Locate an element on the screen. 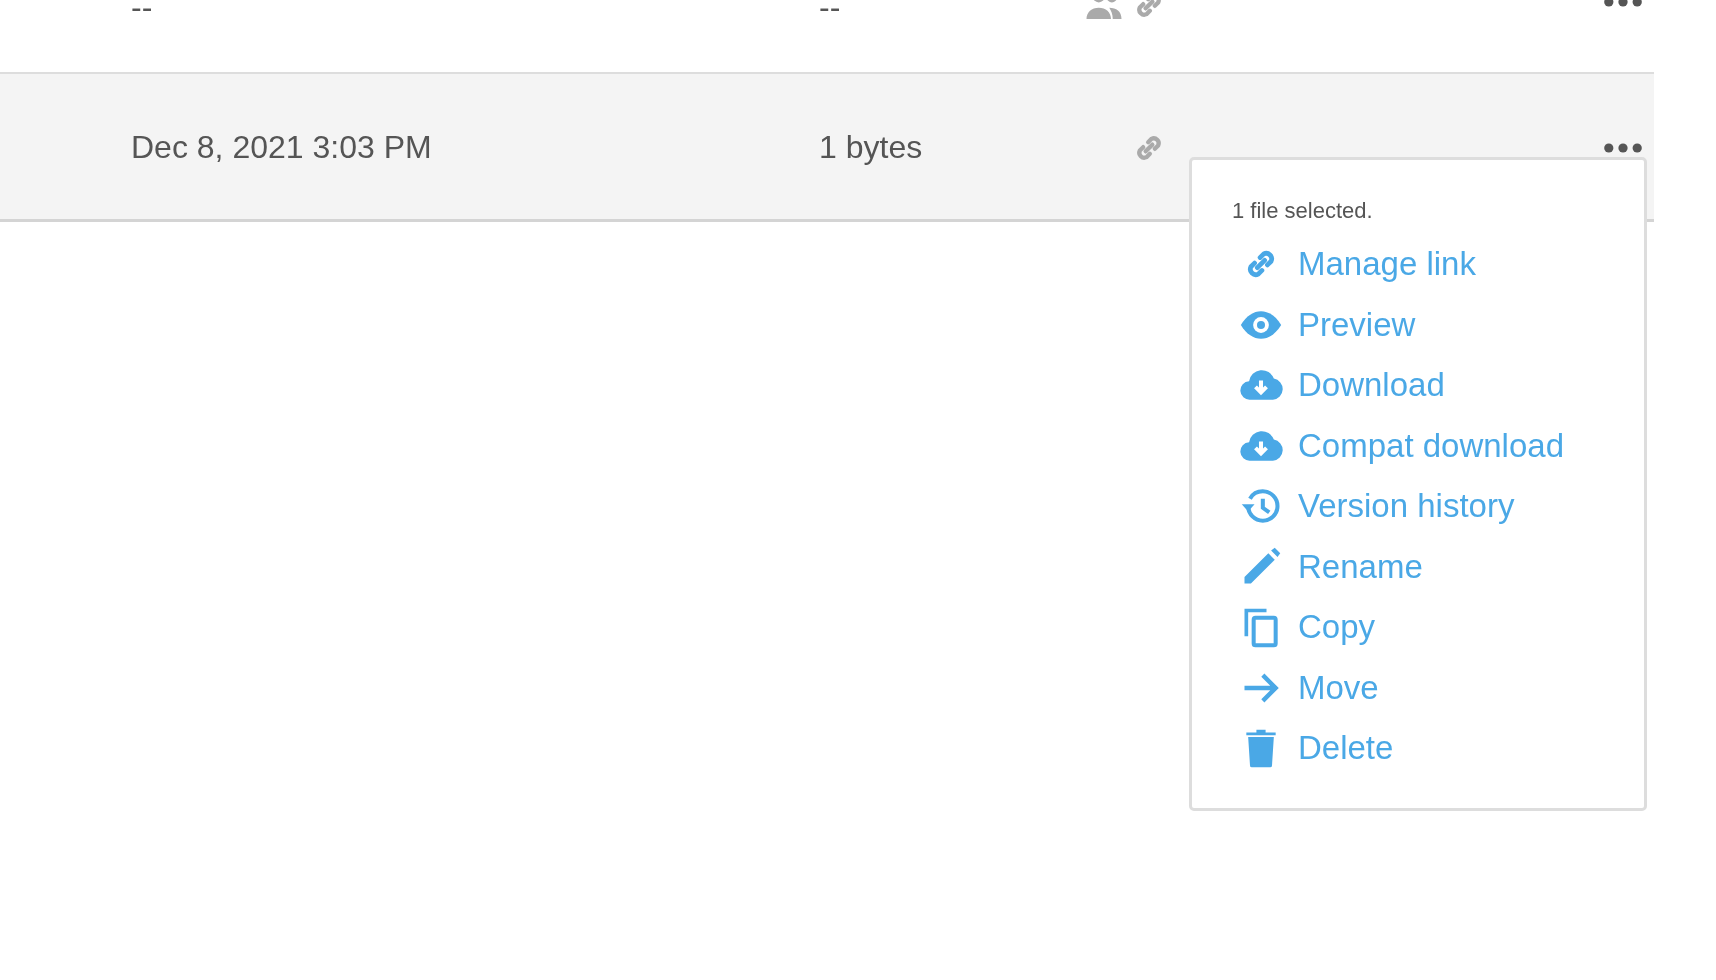  file-size: 1 bytes is located at coordinates (871, 147).